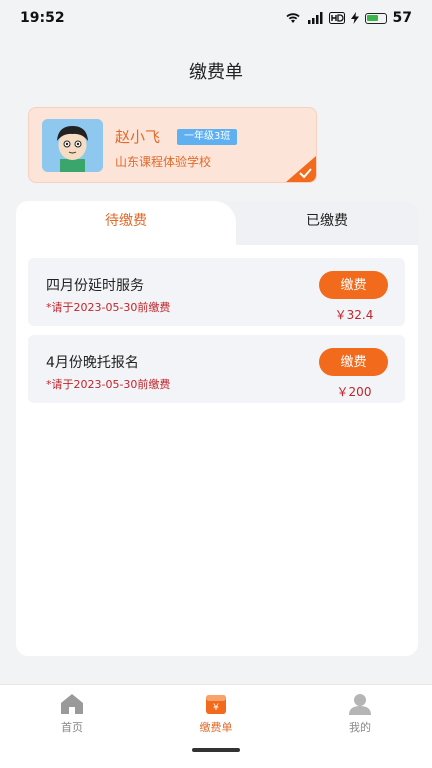 This screenshot has height=768, width=432. Describe the element at coordinates (354, 315) in the screenshot. I see `bill-amount: ￥32.4` at that location.